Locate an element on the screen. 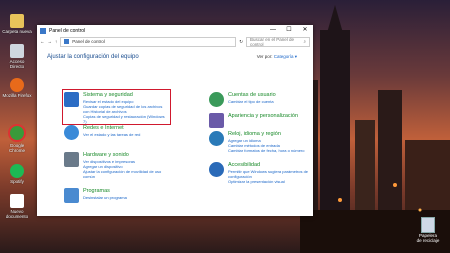 Image resolution: width=450 pixels, height=253 pixels. search-input: Buscar en el Panel de control ⌕ is located at coordinates (278, 41).